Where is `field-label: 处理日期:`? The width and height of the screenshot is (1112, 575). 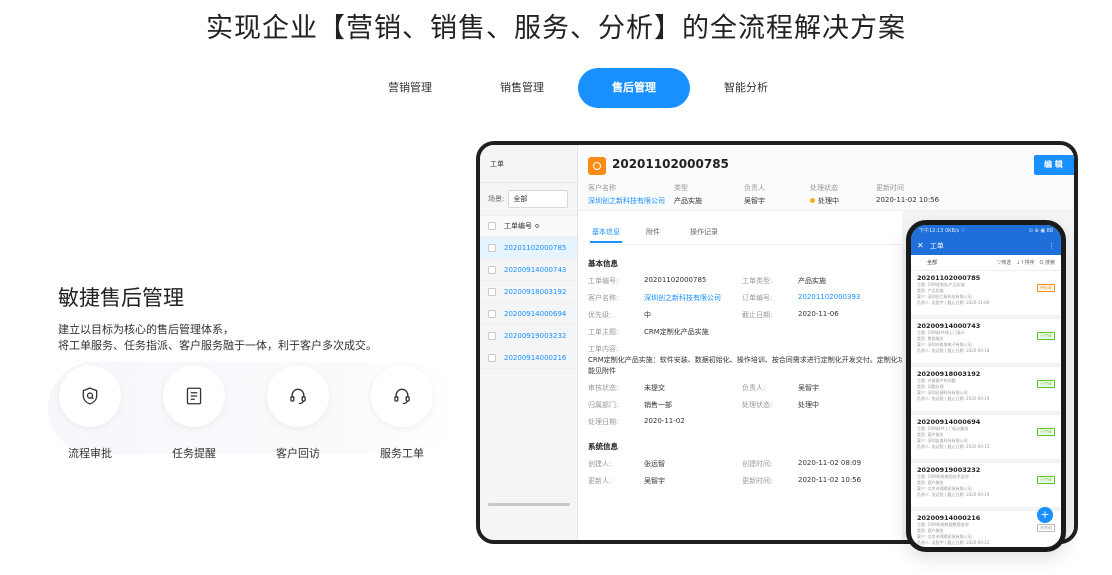
field-label: 处理日期: is located at coordinates (603, 422).